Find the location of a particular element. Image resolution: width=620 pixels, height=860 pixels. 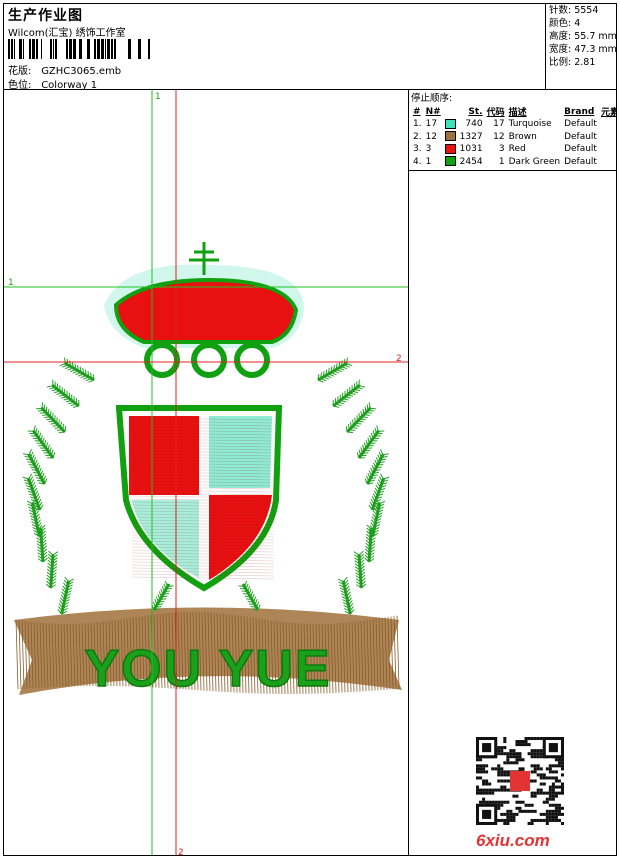

col-swatch is located at coordinates (450, 111).